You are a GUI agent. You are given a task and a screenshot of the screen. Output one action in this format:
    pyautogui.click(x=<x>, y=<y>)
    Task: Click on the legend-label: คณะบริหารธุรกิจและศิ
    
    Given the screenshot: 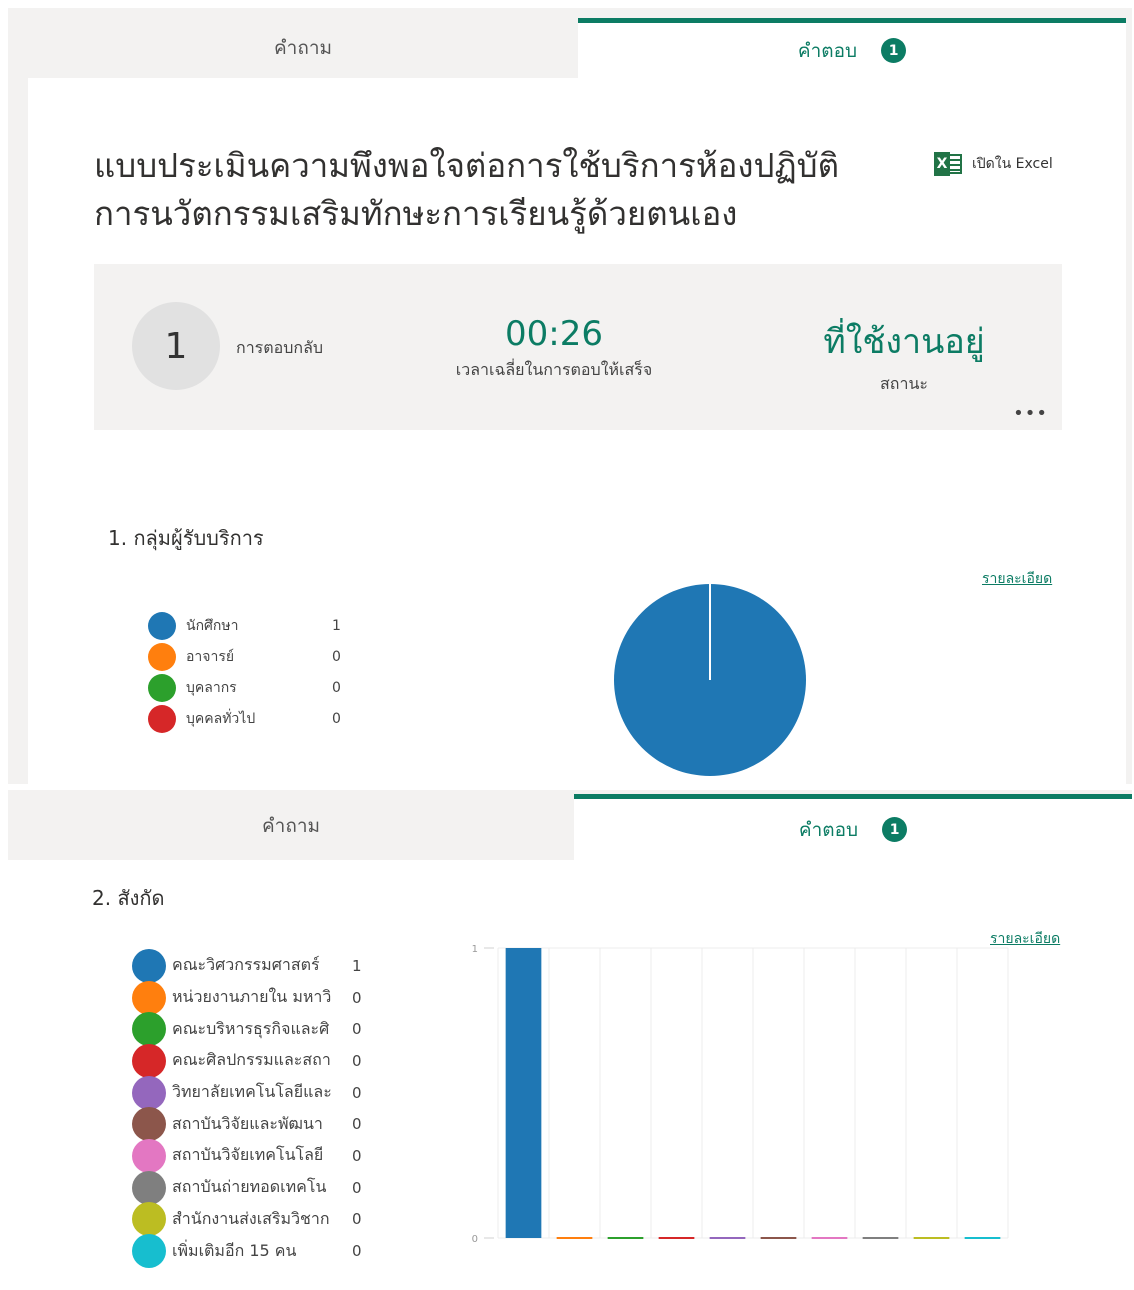 What is the action you would take?
    pyautogui.click(x=251, y=1028)
    